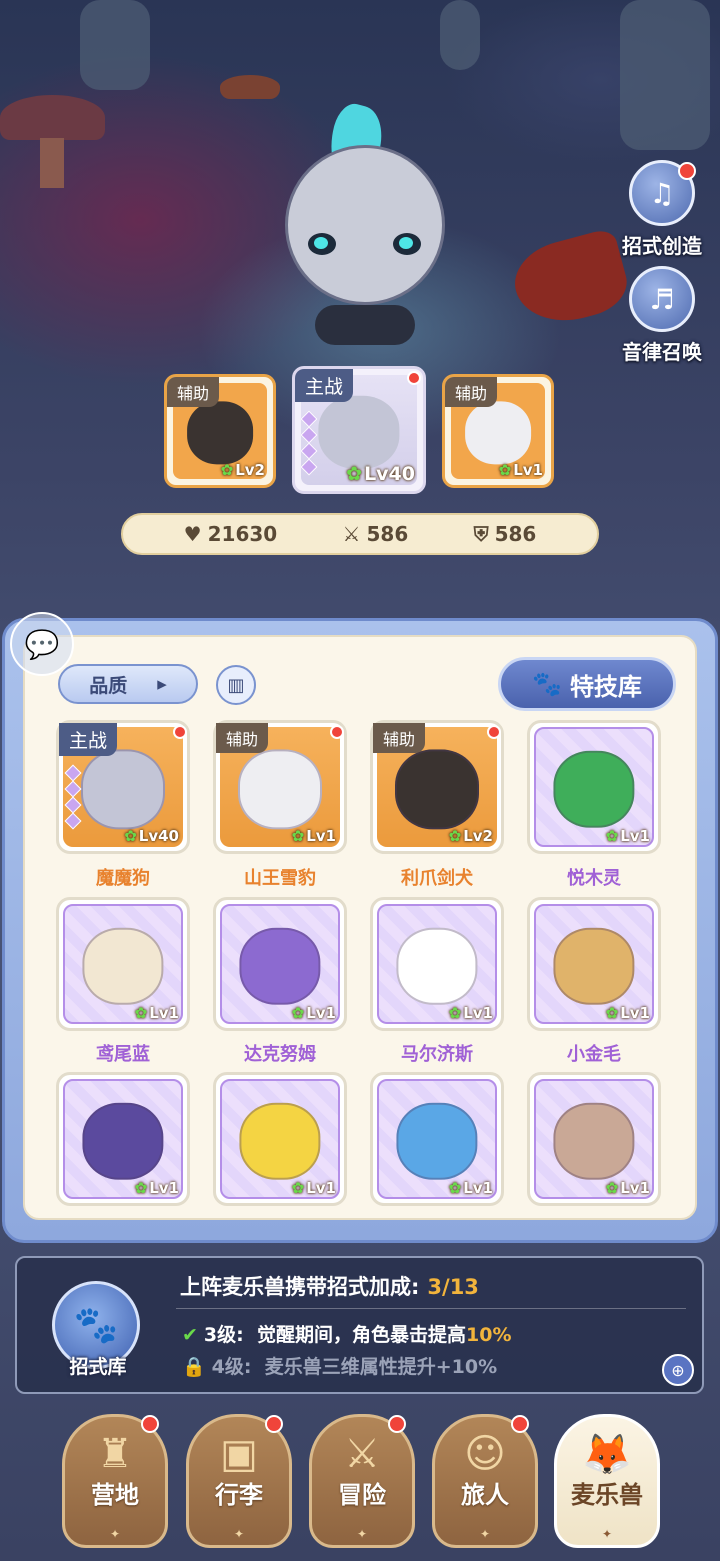 The width and height of the screenshot is (720, 1561). I want to click on pet-handbook-button: ▥, so click(236, 685).